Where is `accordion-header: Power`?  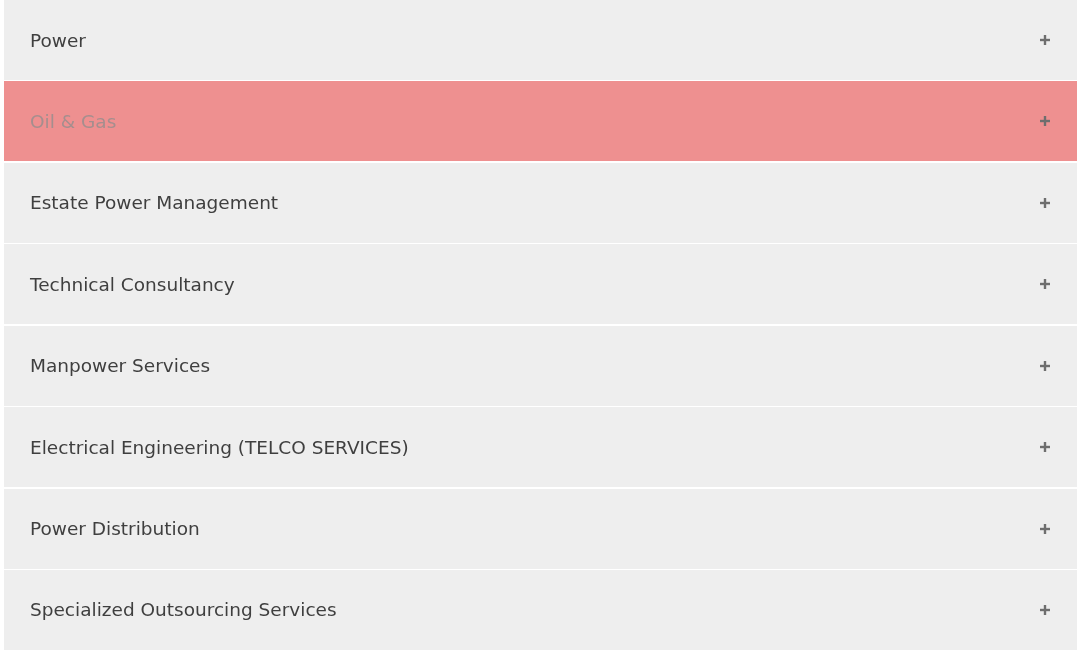 accordion-header: Power is located at coordinates (540, 40).